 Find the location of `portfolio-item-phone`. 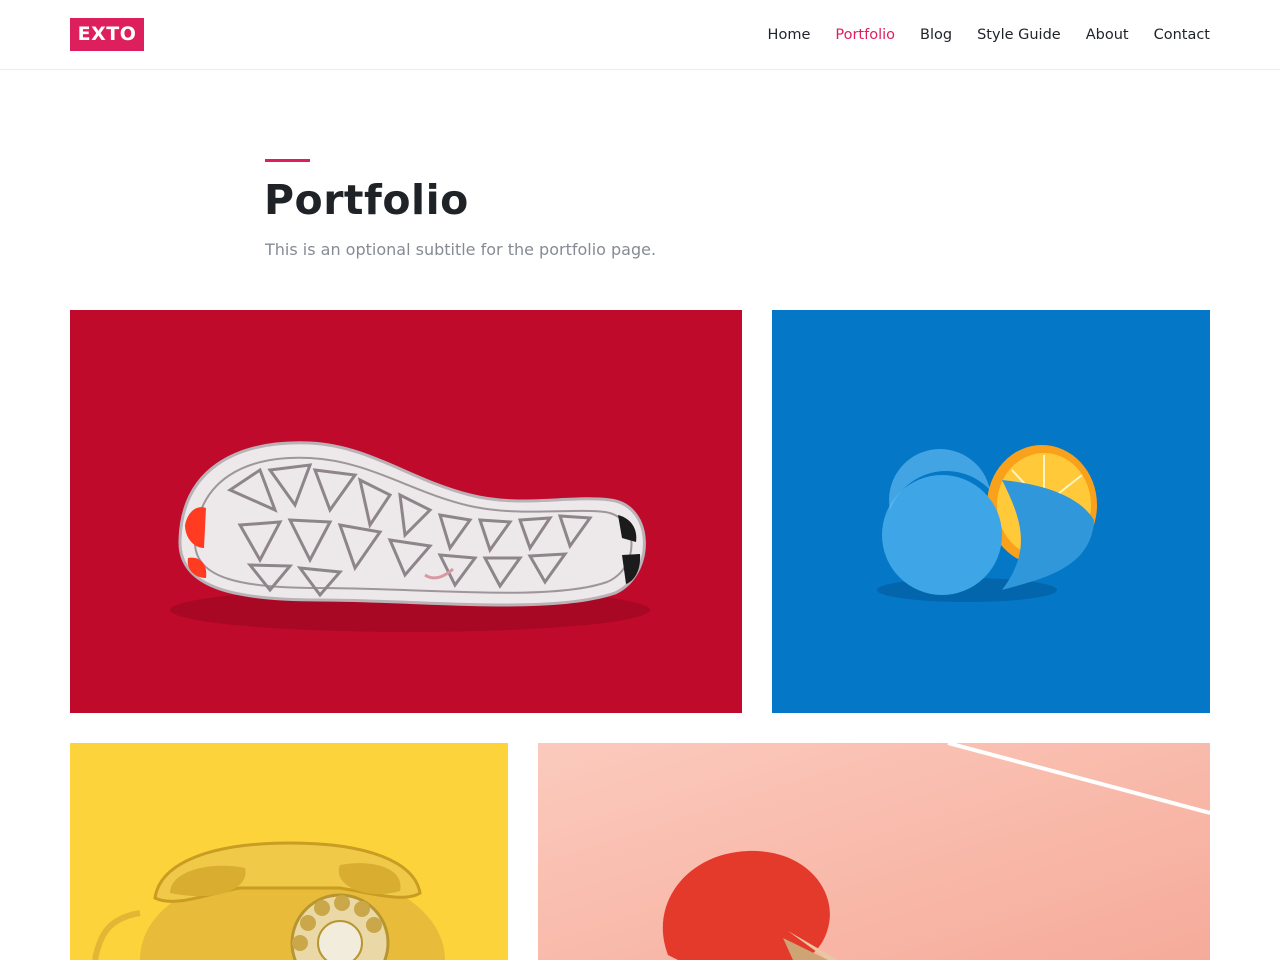

portfolio-item-phone is located at coordinates (289, 851).